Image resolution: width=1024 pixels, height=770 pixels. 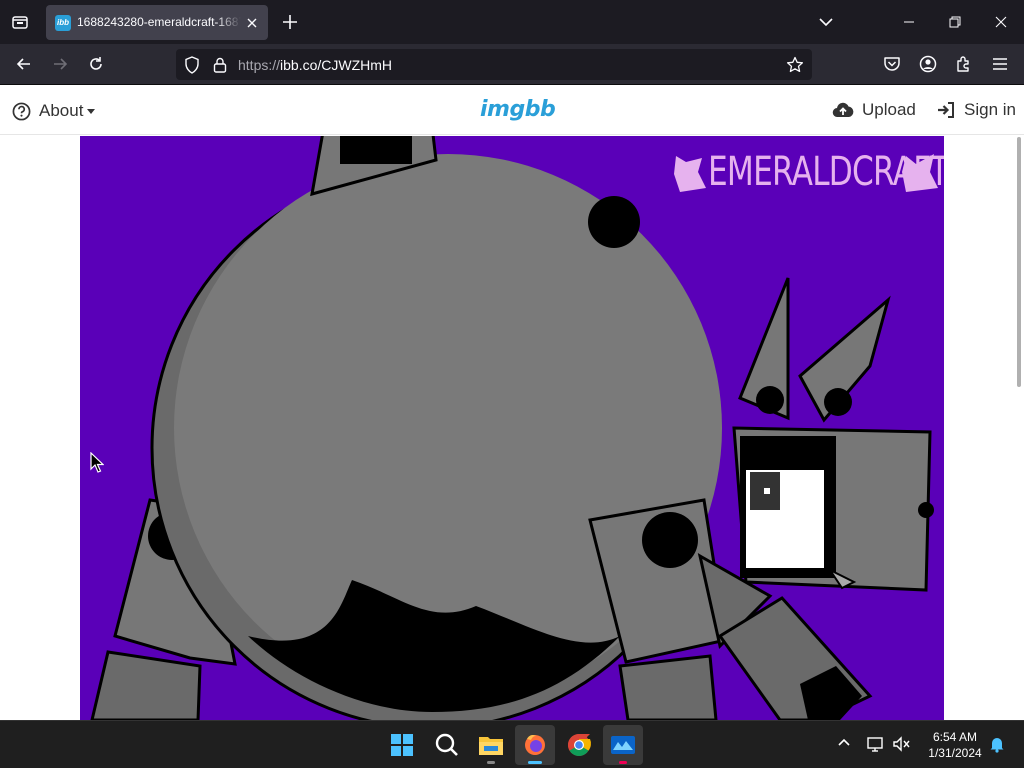 What do you see at coordinates (535, 745) in the screenshot?
I see `firefox-icon` at bounding box center [535, 745].